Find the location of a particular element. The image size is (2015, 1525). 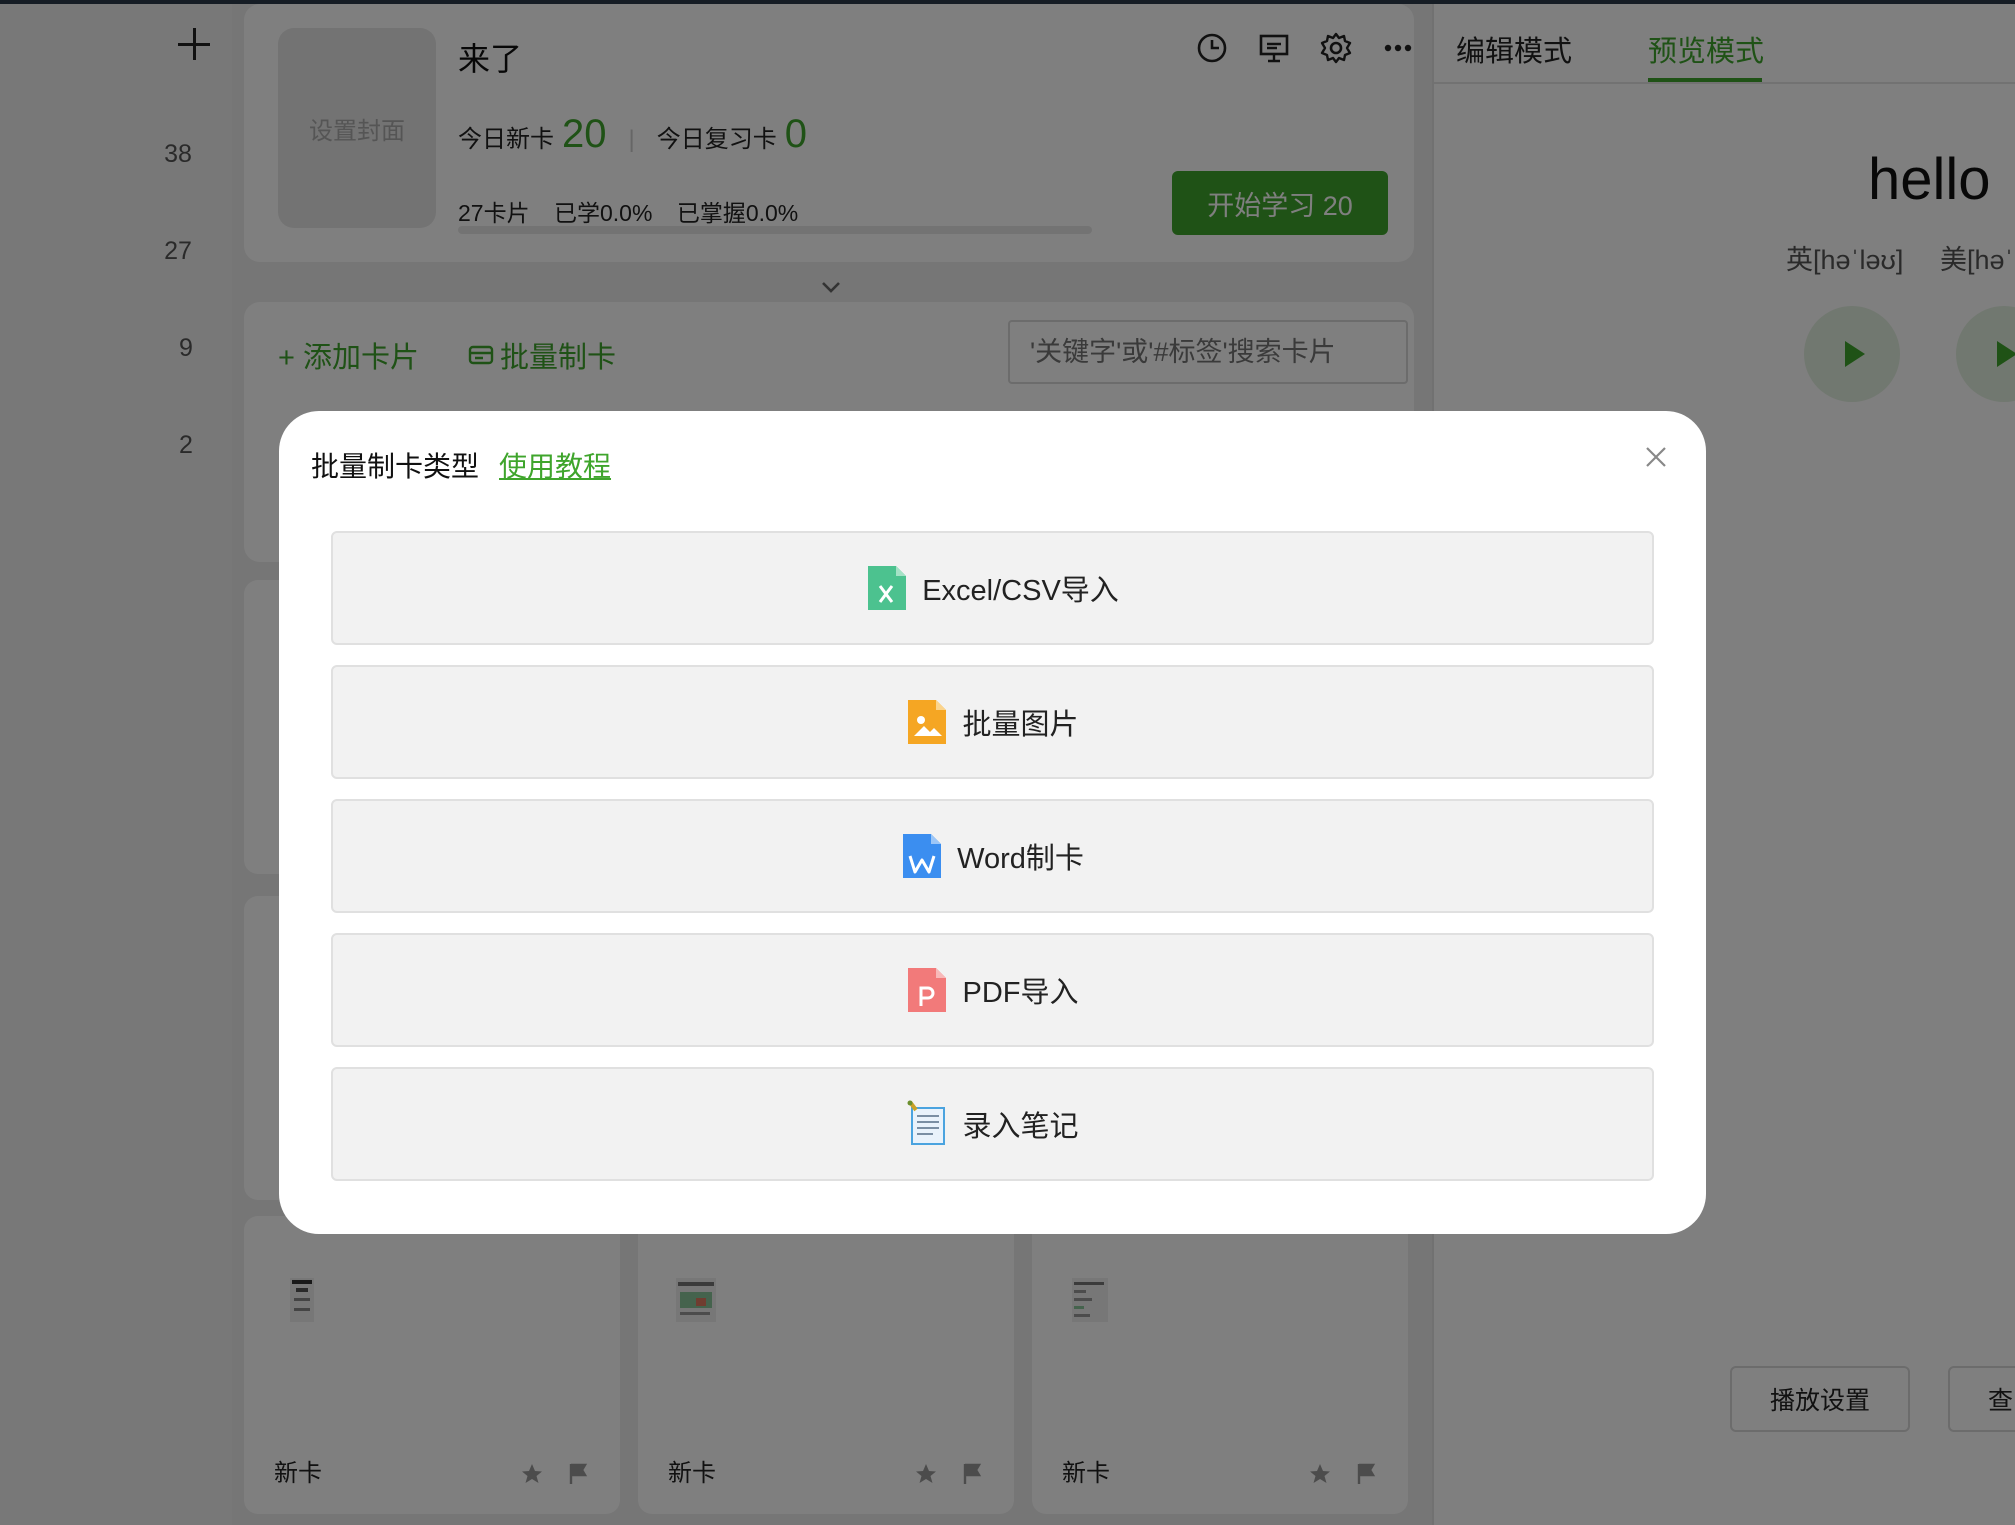

word-import-option: Word制卡 is located at coordinates (992, 856).